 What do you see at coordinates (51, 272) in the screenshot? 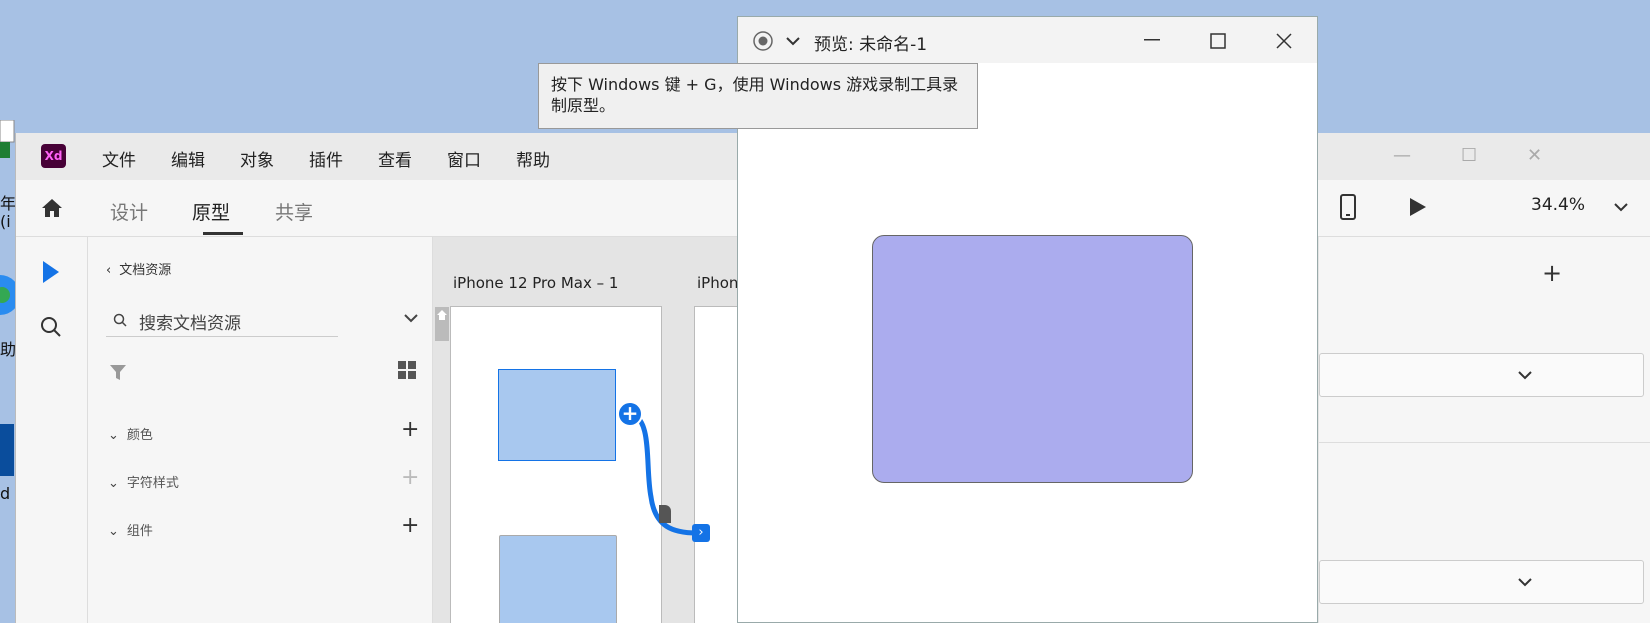
I see `select-tool-icon` at bounding box center [51, 272].